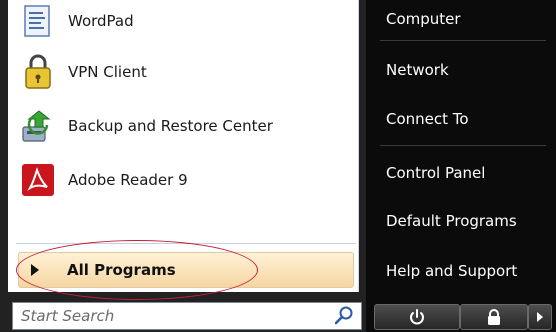  I want to click on power-button, so click(417, 317).